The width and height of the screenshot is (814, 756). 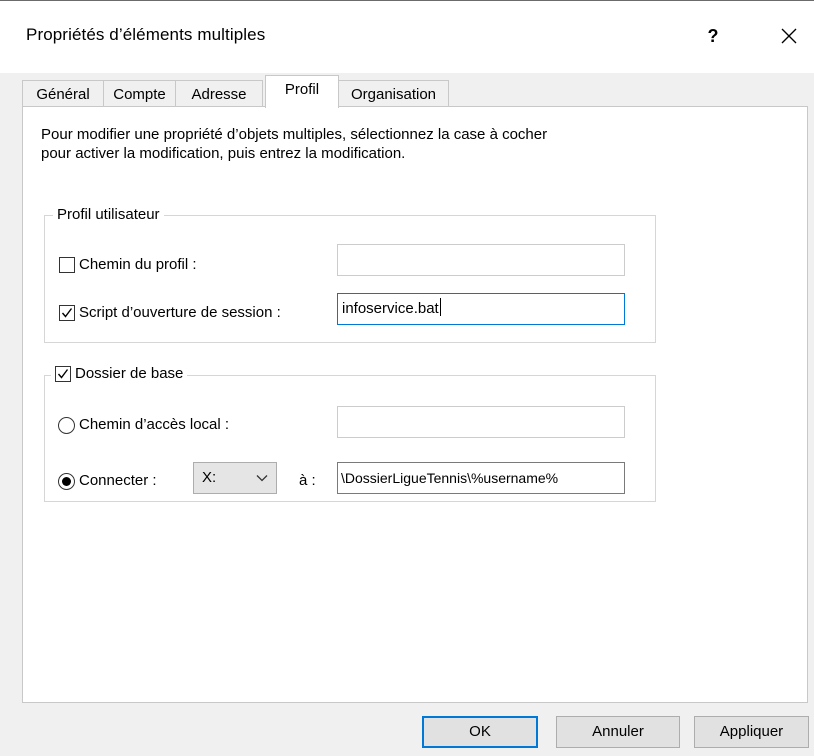 I want to click on drive-letter-select: X:, so click(x=235, y=478).